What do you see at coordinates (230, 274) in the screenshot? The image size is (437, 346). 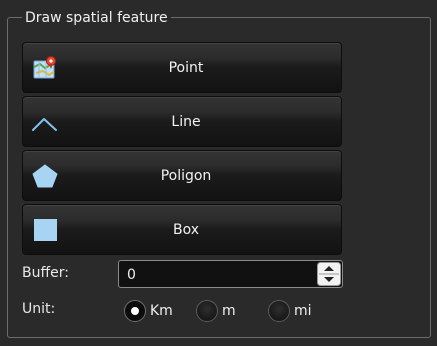 I see `buffer-spinbox: 0` at bounding box center [230, 274].